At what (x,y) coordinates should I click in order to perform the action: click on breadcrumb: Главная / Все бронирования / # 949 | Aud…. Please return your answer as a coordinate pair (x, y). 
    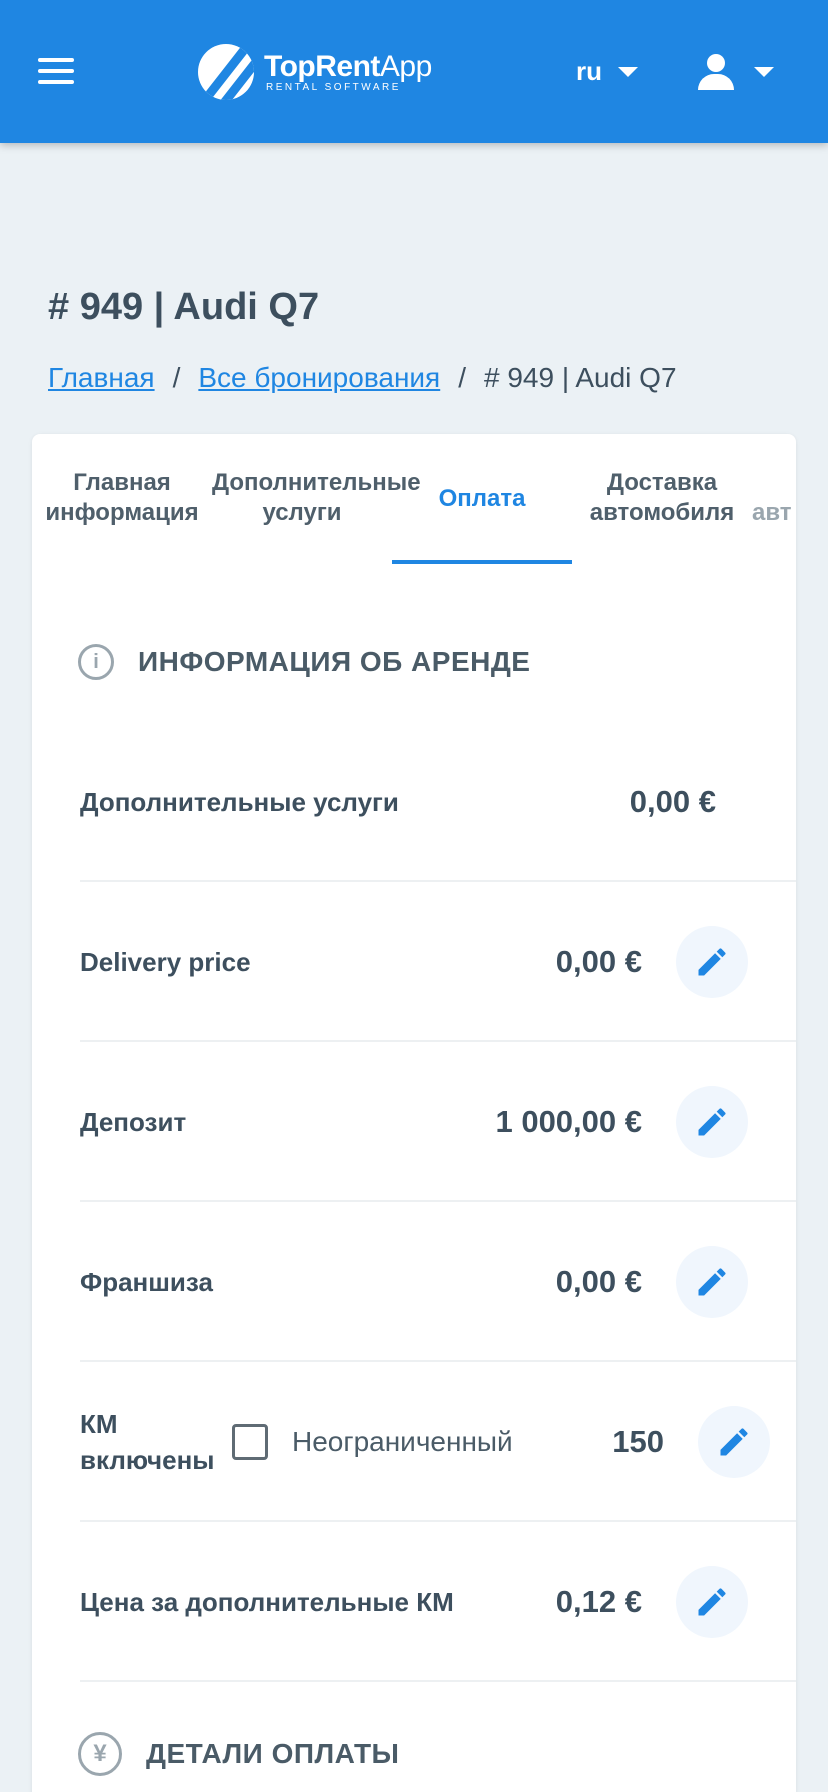
    Looking at the image, I should click on (362, 378).